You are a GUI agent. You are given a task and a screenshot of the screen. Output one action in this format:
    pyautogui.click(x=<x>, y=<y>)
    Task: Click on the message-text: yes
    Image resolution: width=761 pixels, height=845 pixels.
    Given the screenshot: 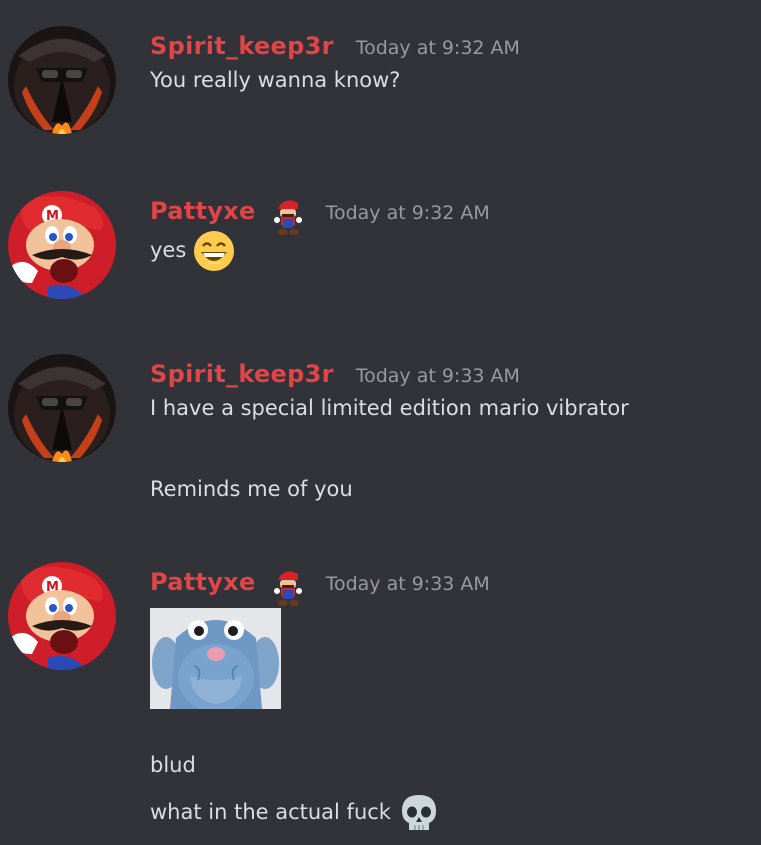 What is the action you would take?
    pyautogui.click(x=192, y=251)
    